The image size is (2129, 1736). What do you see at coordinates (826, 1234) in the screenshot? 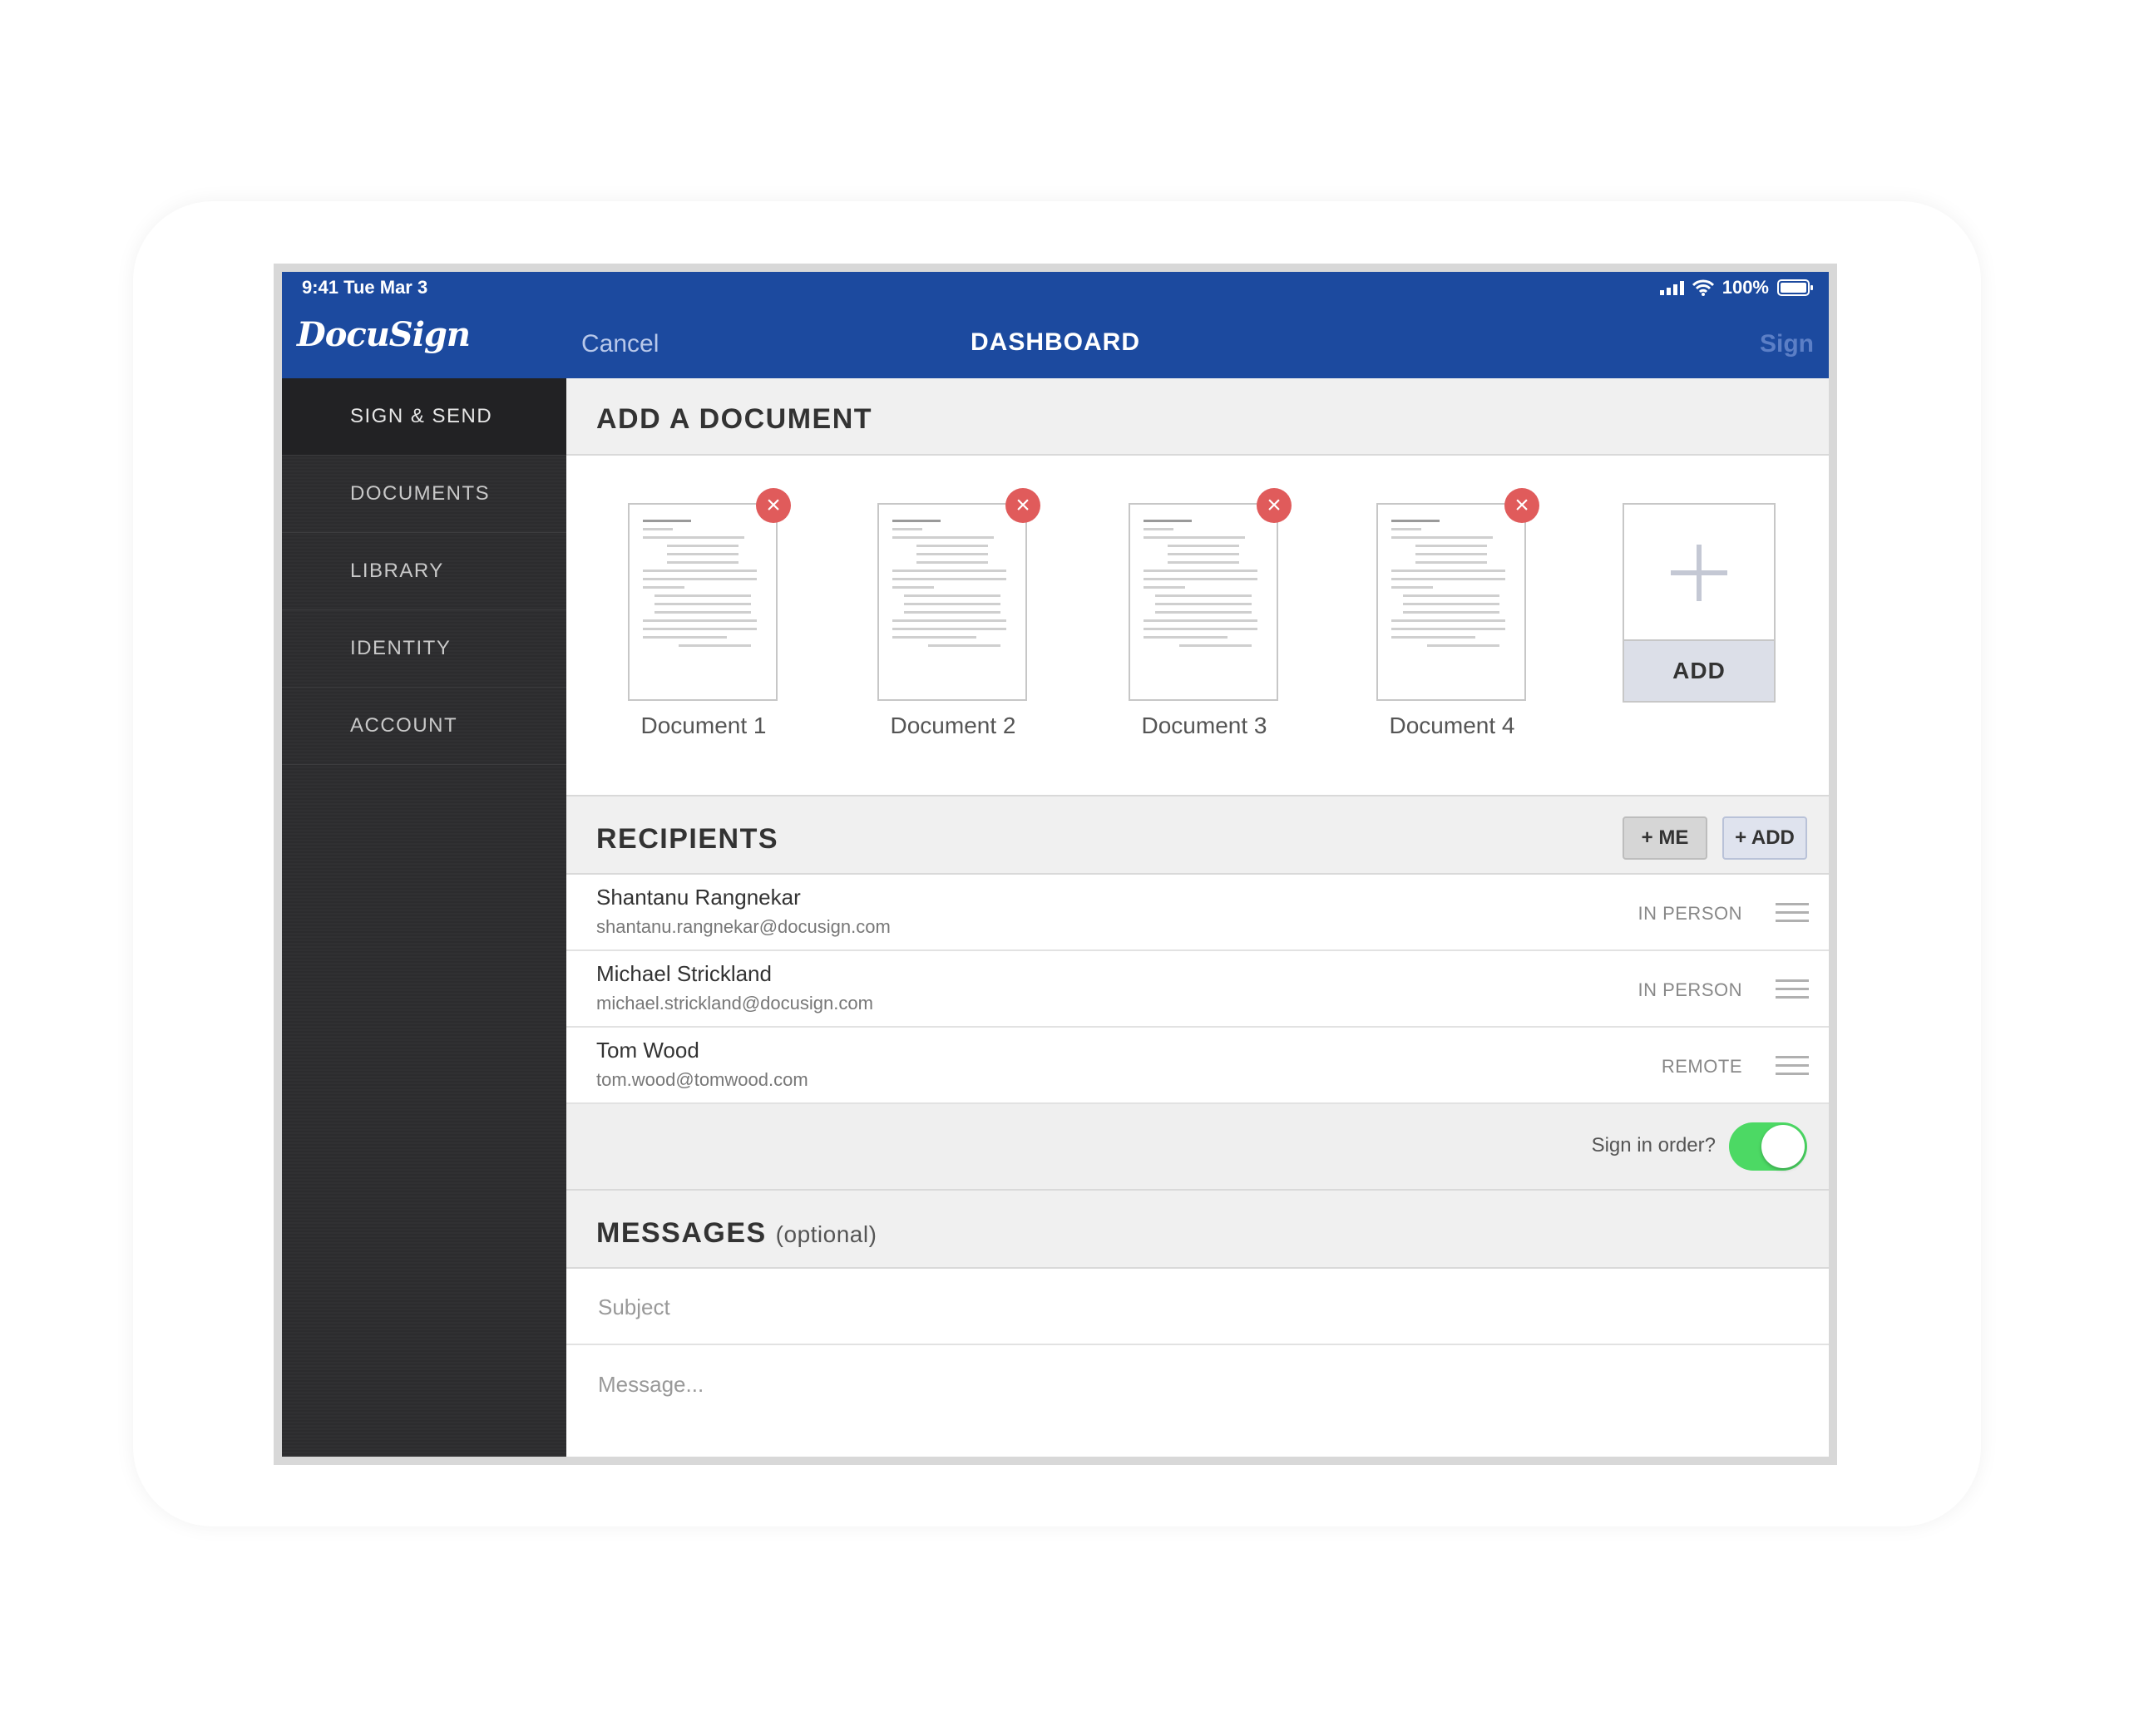
I see `messages-optional: (optional)` at bounding box center [826, 1234].